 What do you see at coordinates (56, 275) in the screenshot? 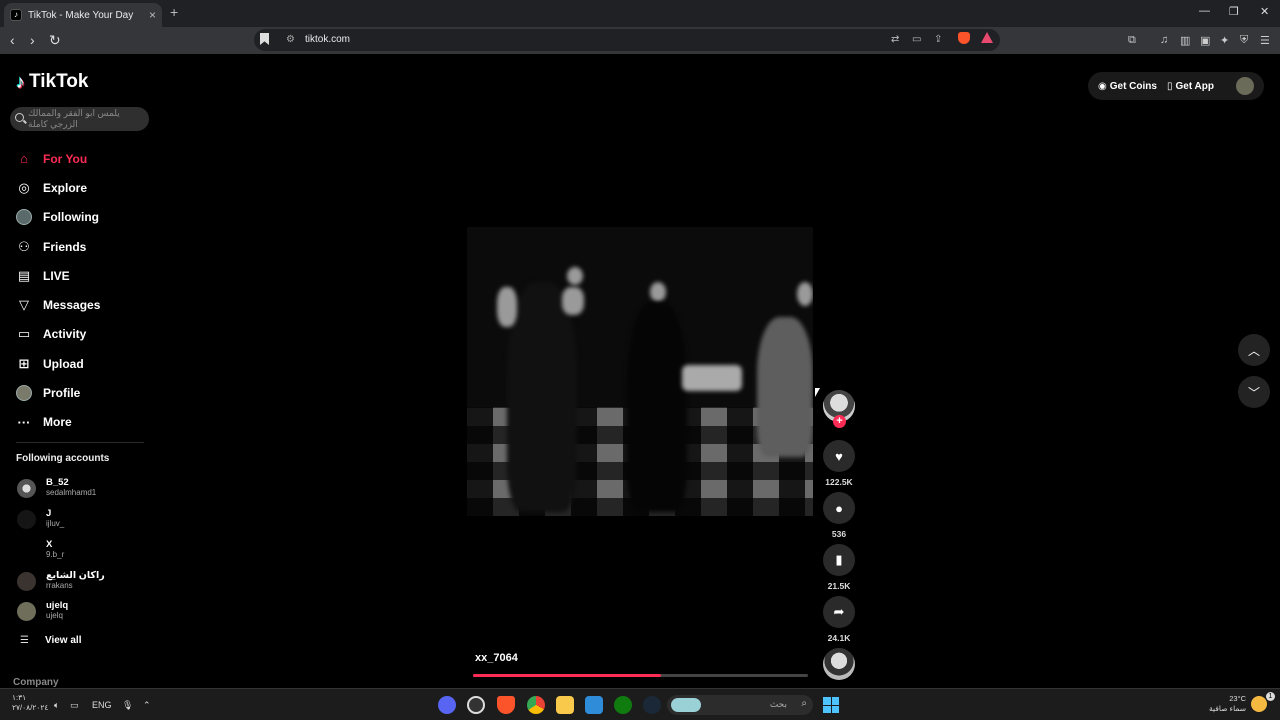
I see `sidebar-item-label: LIVE` at bounding box center [56, 275].